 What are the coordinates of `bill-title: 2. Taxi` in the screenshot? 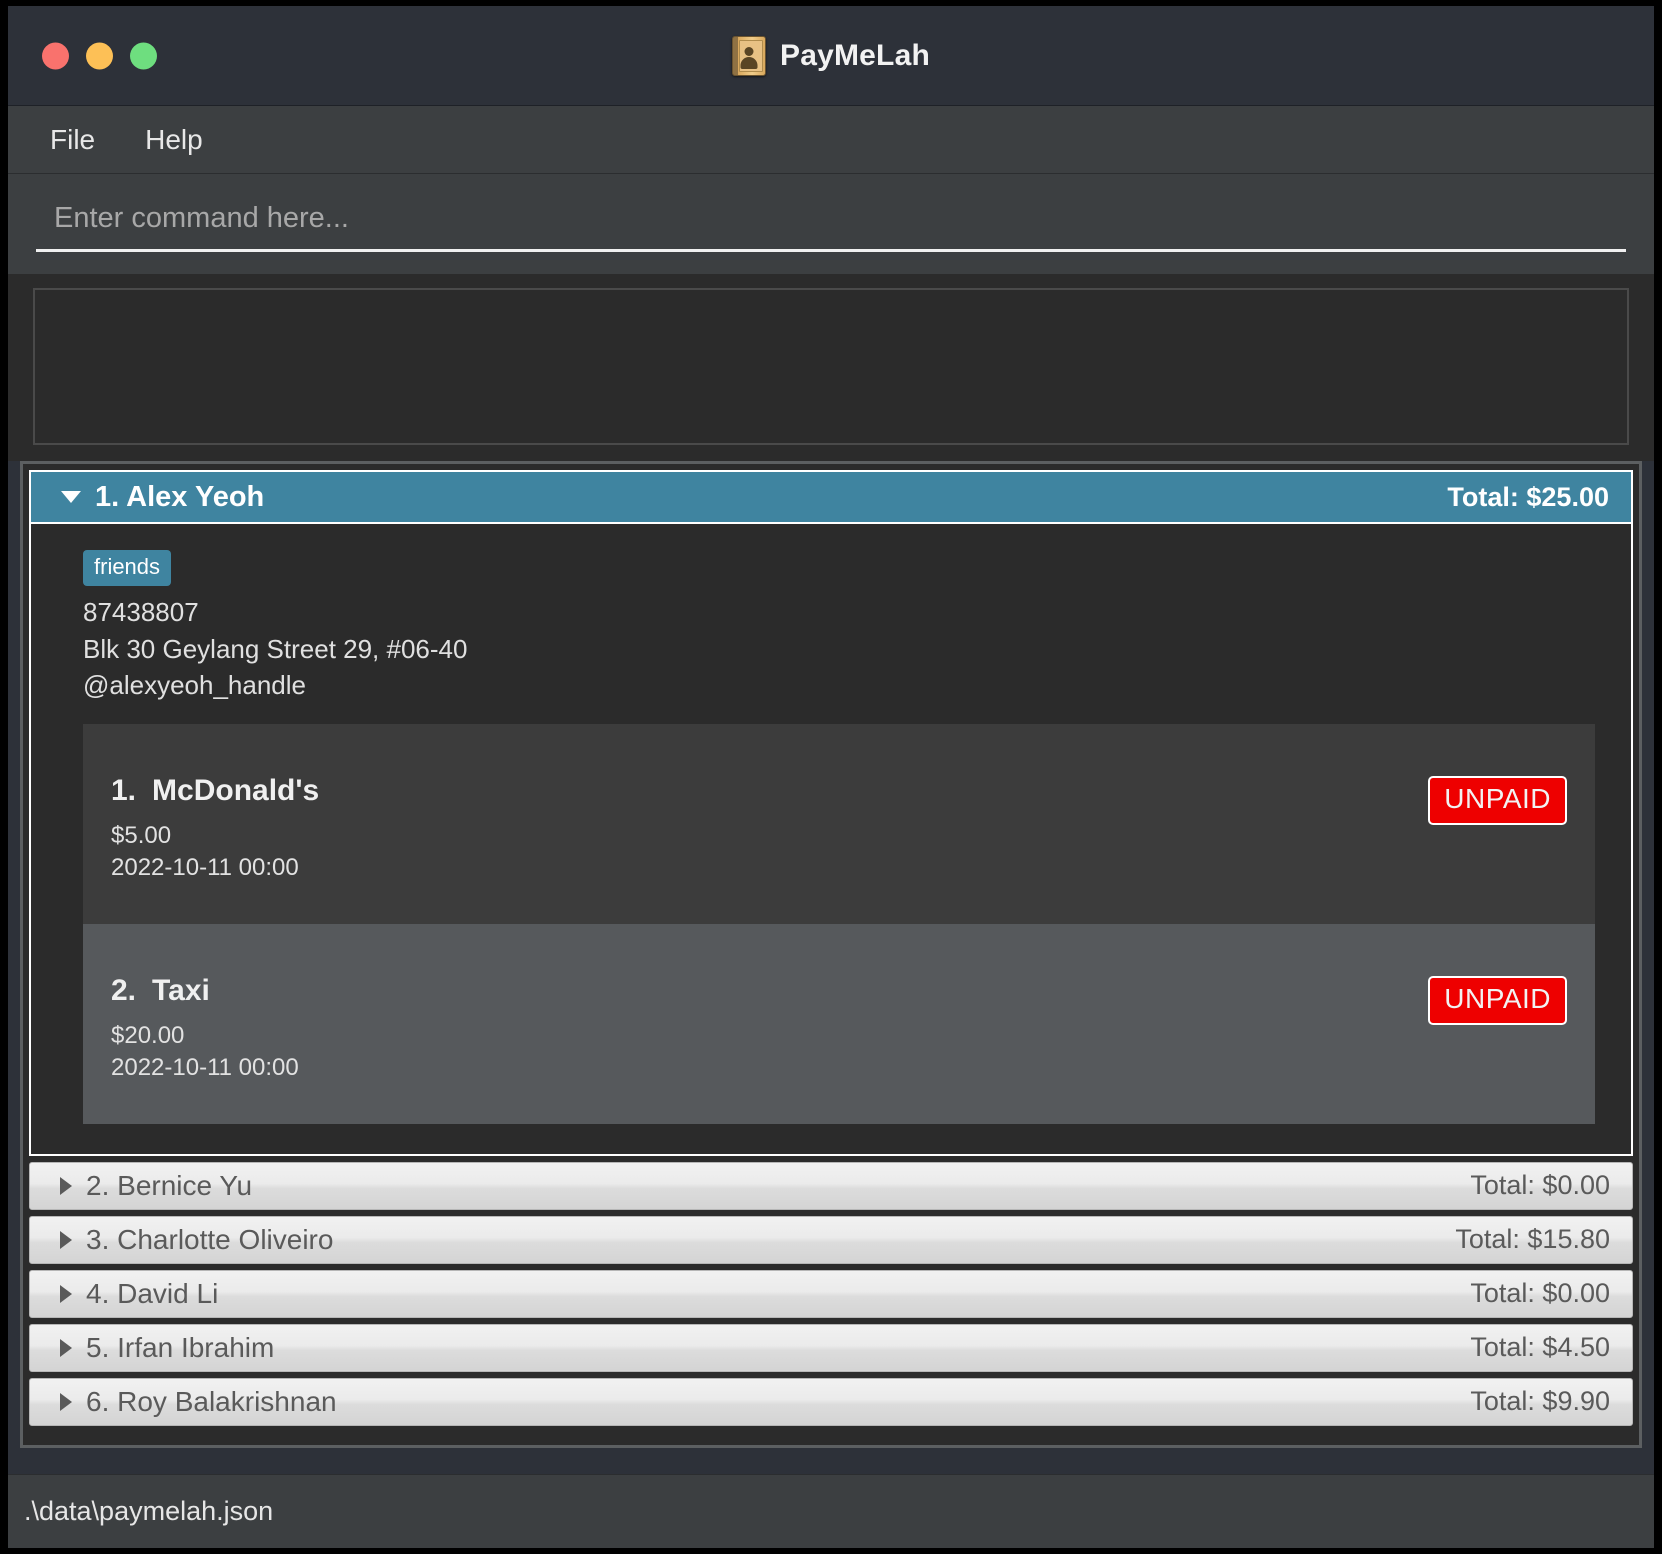 It's located at (769, 991).